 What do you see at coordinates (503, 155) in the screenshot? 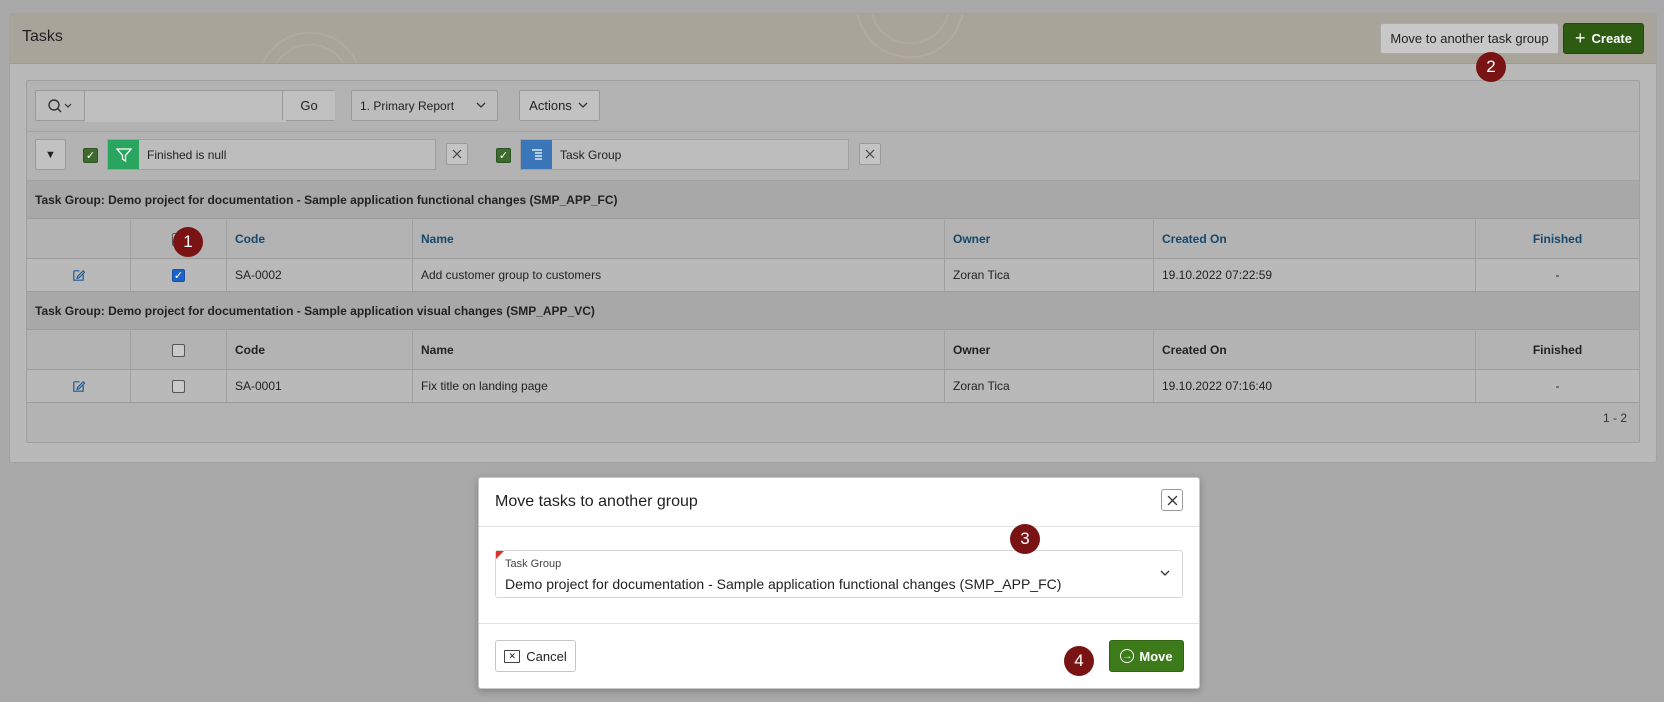
I see `filter-2-enable-checkbox: ✓` at bounding box center [503, 155].